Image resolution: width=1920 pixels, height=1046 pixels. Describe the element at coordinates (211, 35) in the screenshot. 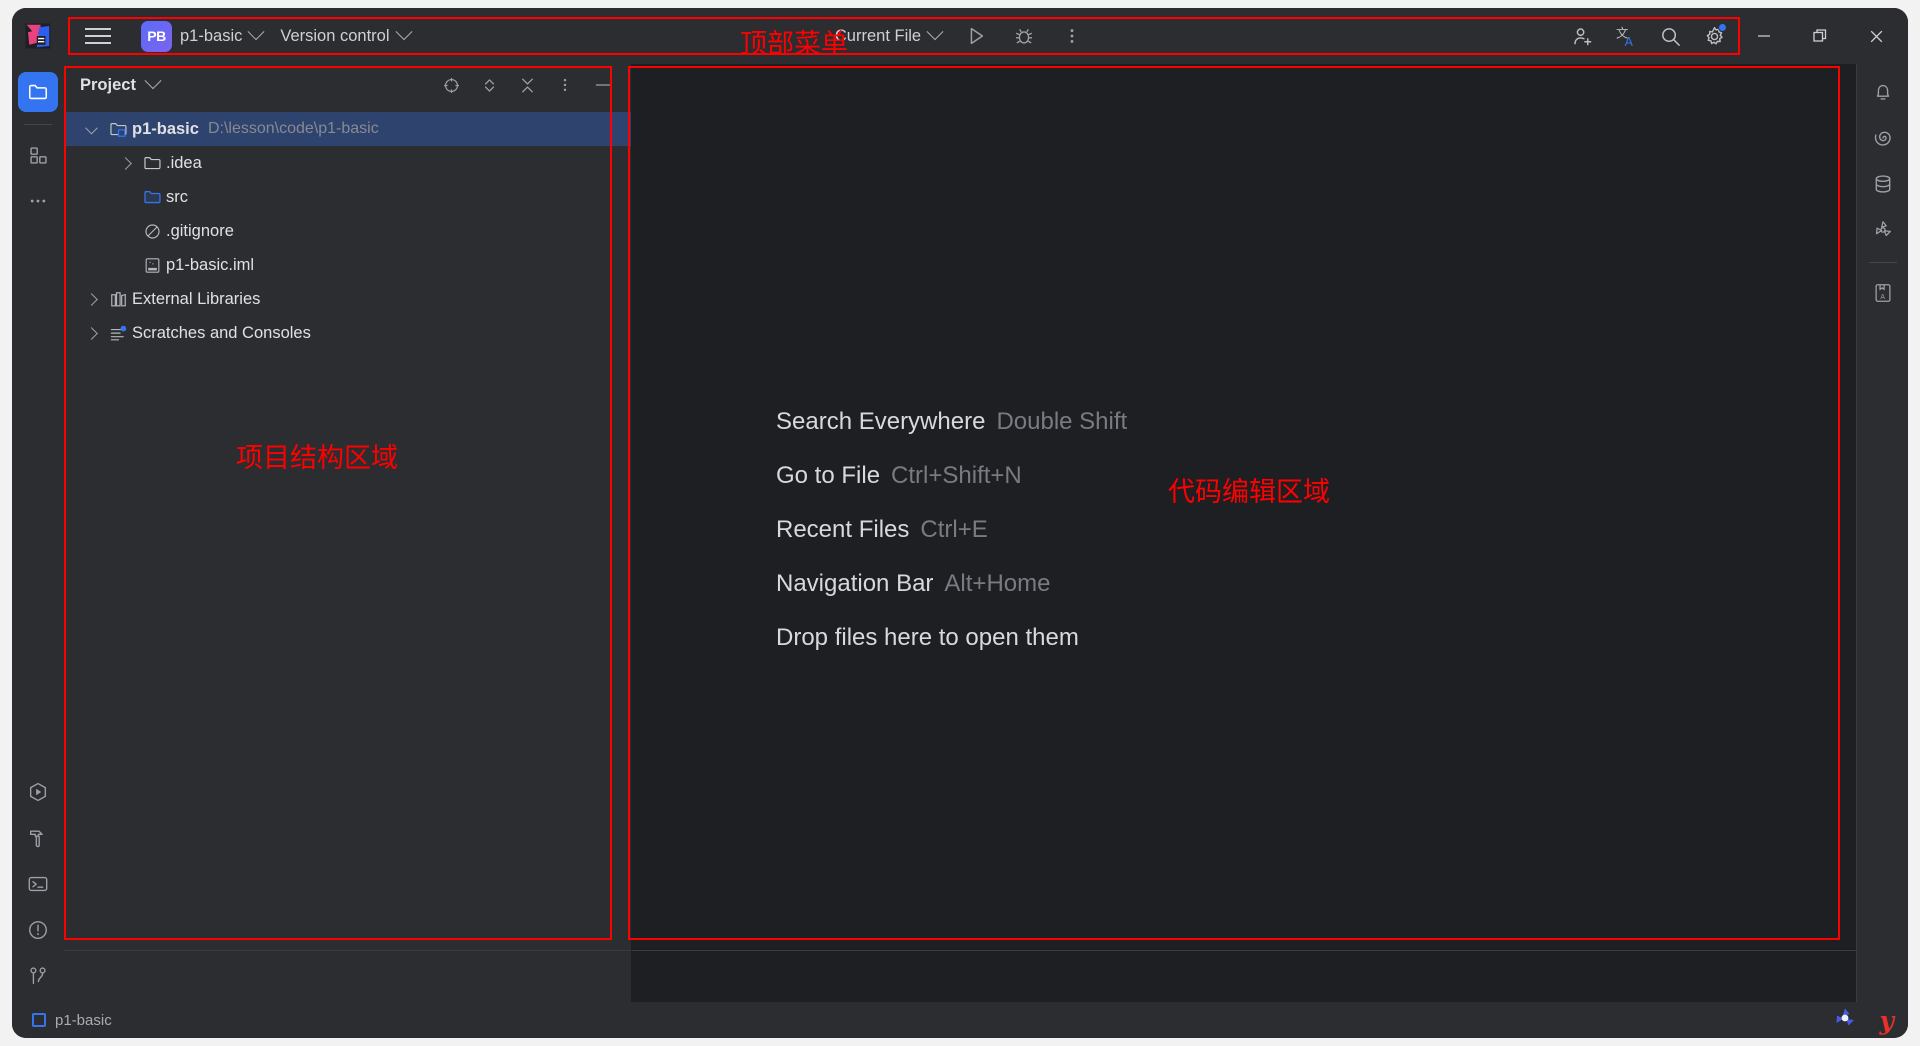

I see `project-name-label: p1-basic` at that location.